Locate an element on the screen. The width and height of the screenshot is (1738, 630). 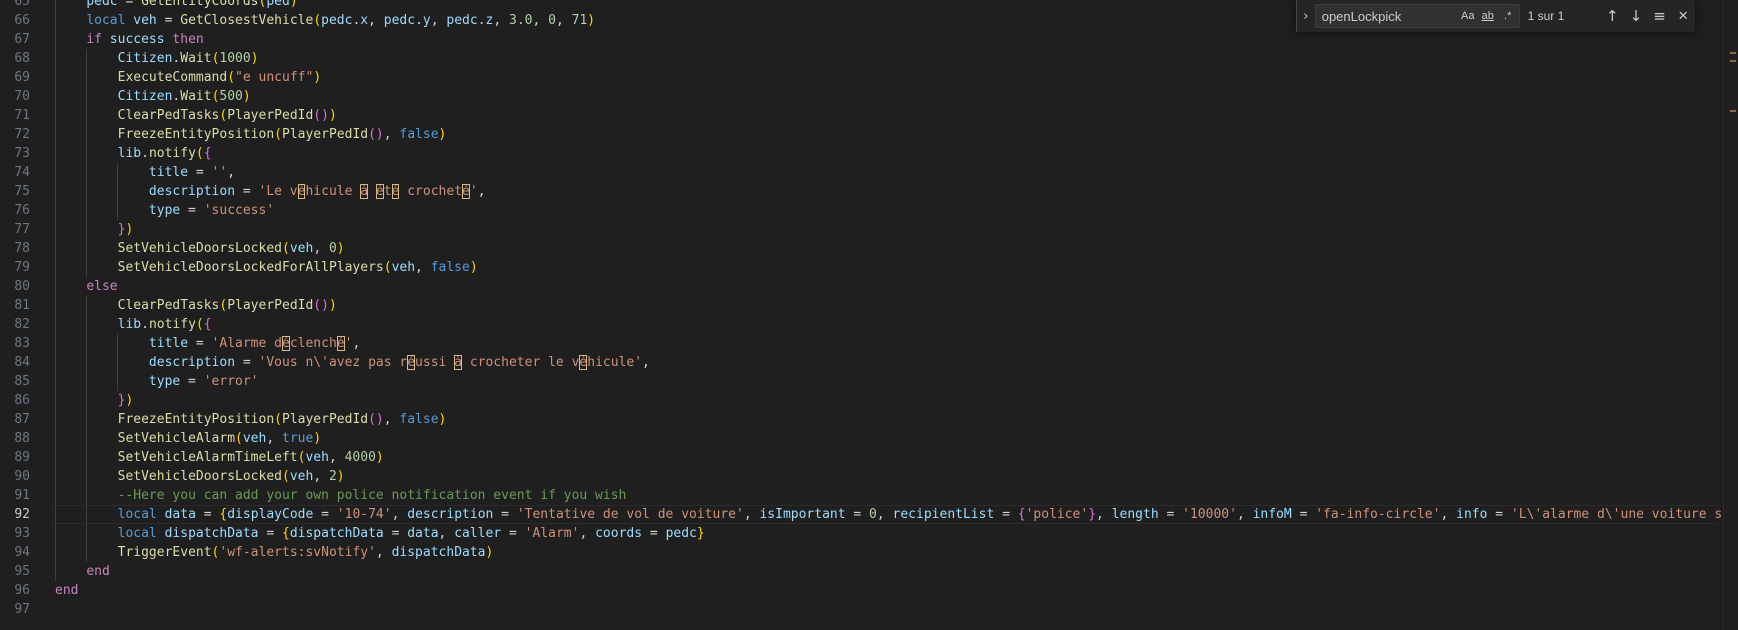
code-line: 82 lib.notify({ is located at coordinates (859, 324).